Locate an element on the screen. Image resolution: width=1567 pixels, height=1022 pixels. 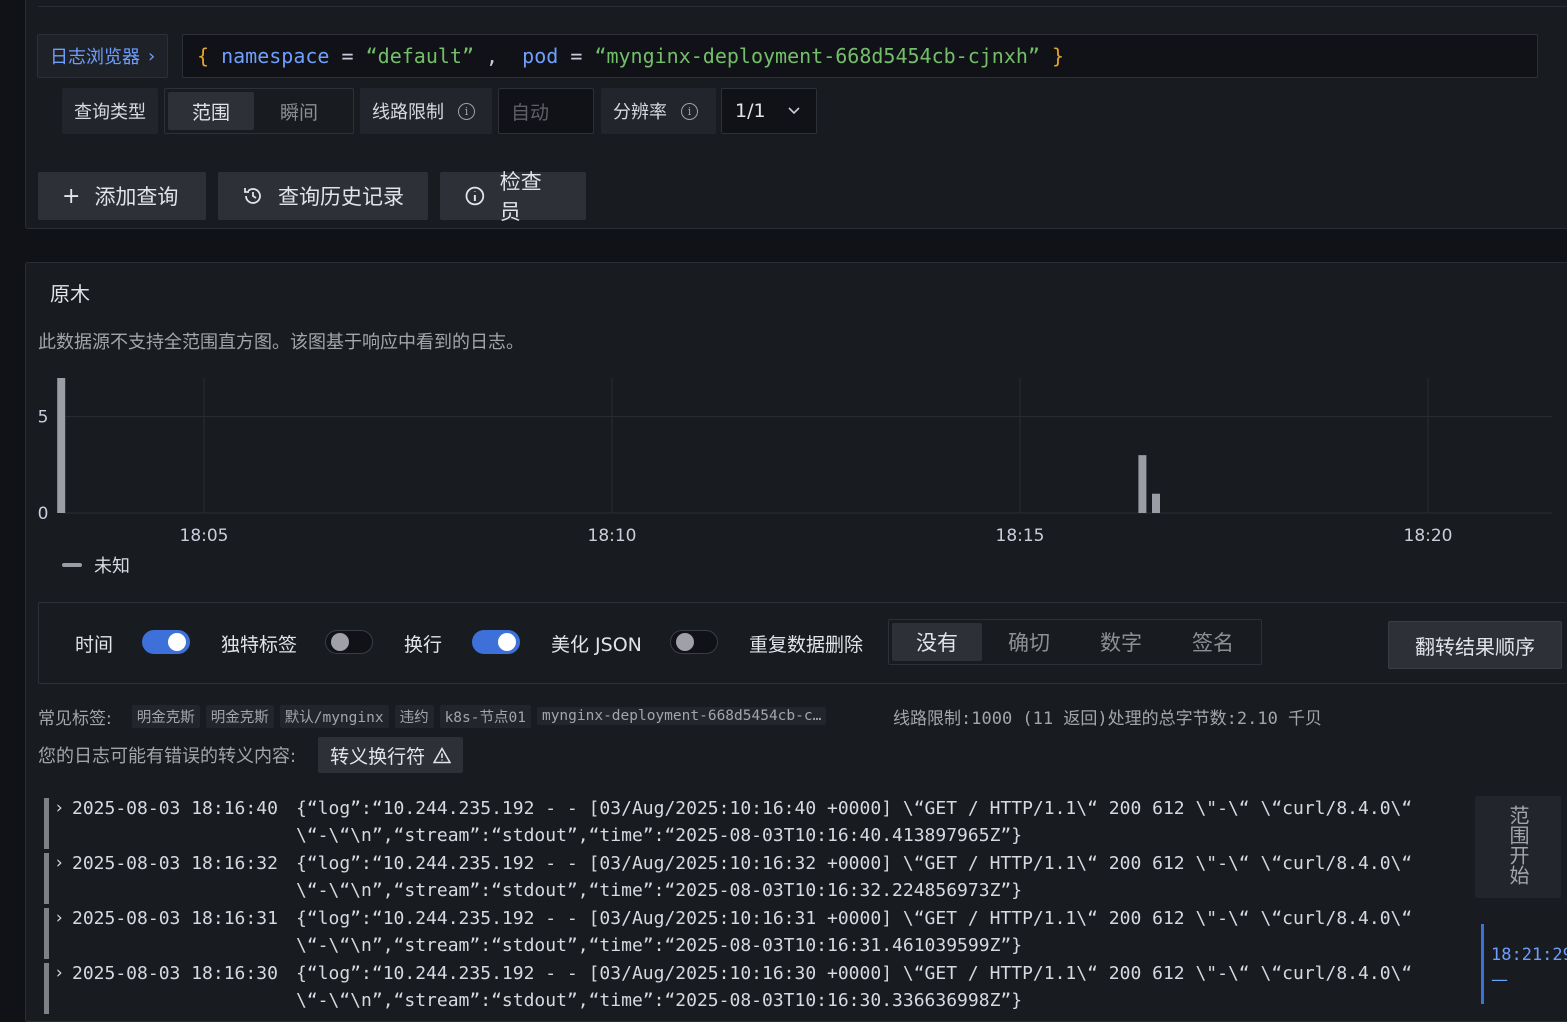
query-token-val2: “mynginx-deployment-668d5454cb-cjnxh” is located at coordinates (817, 56).